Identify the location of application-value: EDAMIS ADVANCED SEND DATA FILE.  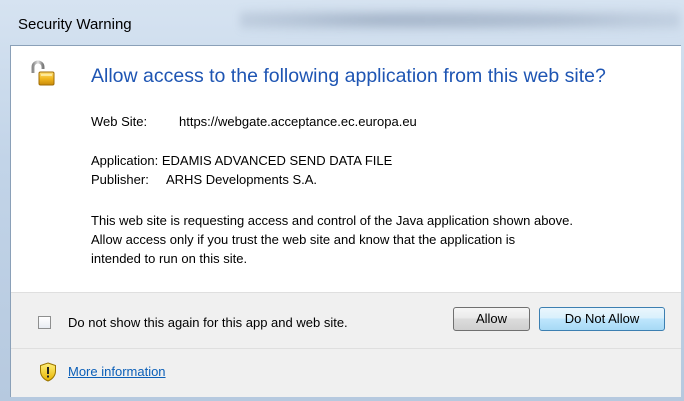
(277, 160).